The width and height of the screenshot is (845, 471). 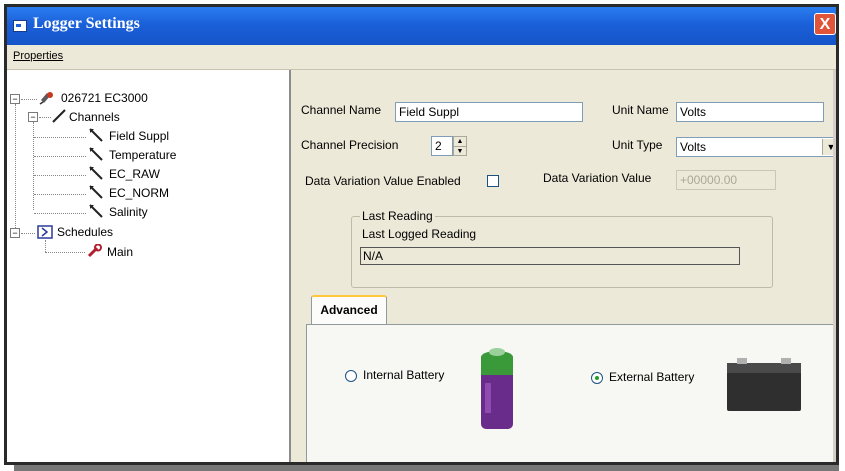 What do you see at coordinates (460, 142) in the screenshot?
I see `spin-up-icon: ▲` at bounding box center [460, 142].